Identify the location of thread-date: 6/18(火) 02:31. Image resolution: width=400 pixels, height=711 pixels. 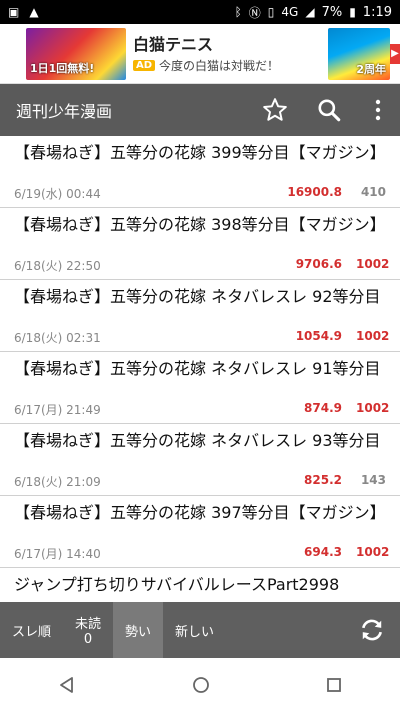
(57, 338).